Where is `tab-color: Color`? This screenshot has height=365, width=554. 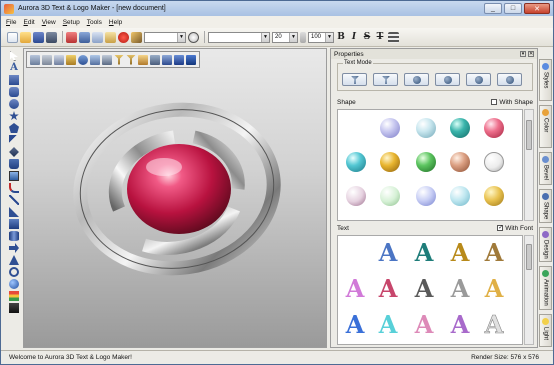 tab-color: Color is located at coordinates (545, 126).